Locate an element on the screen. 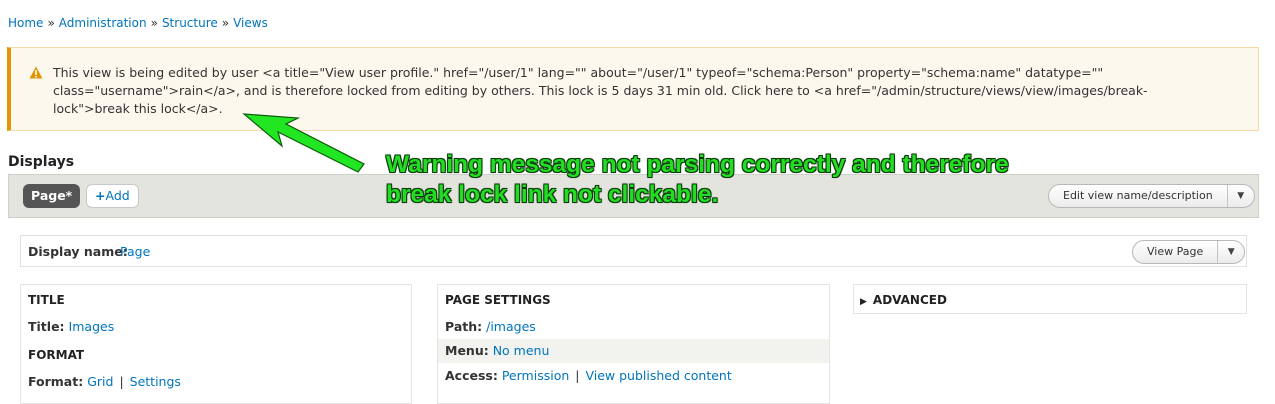  display-name-row: Display name: Page View Page ▼ is located at coordinates (633, 251).